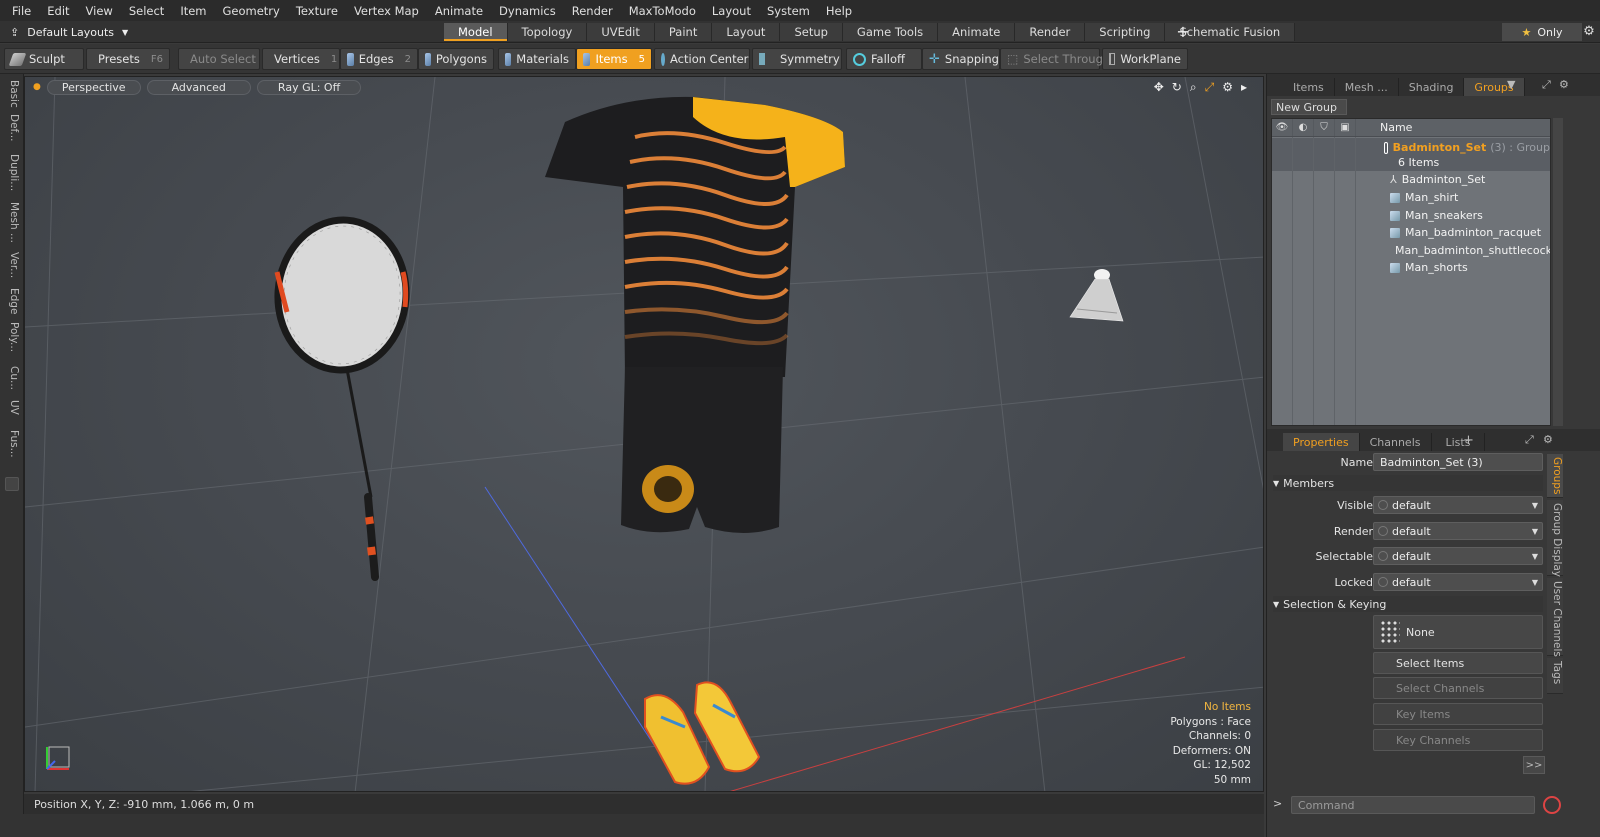 This screenshot has height=837, width=1600. Describe the element at coordinates (621, 32) in the screenshot. I see `tab-uvedit: UVEdit` at that location.